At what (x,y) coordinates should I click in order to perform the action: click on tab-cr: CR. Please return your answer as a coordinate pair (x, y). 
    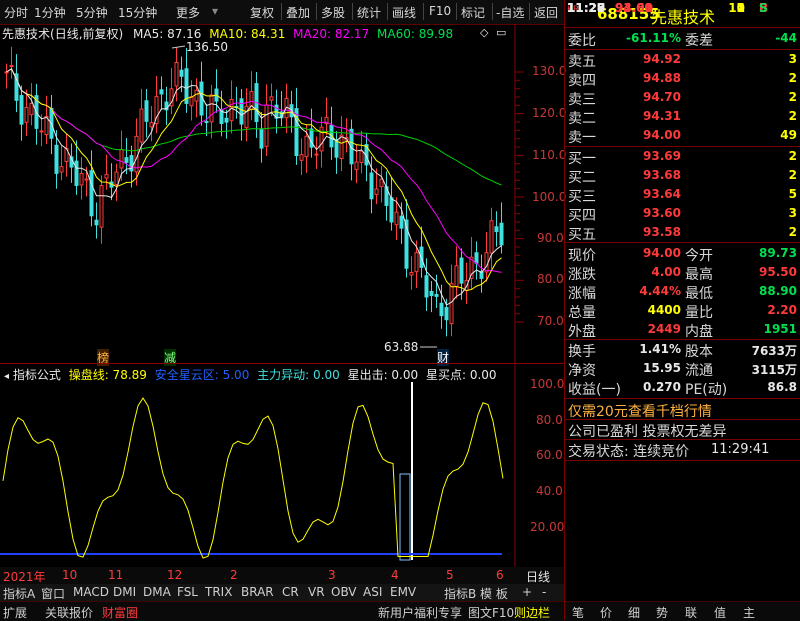
    Looking at the image, I should click on (290, 592).